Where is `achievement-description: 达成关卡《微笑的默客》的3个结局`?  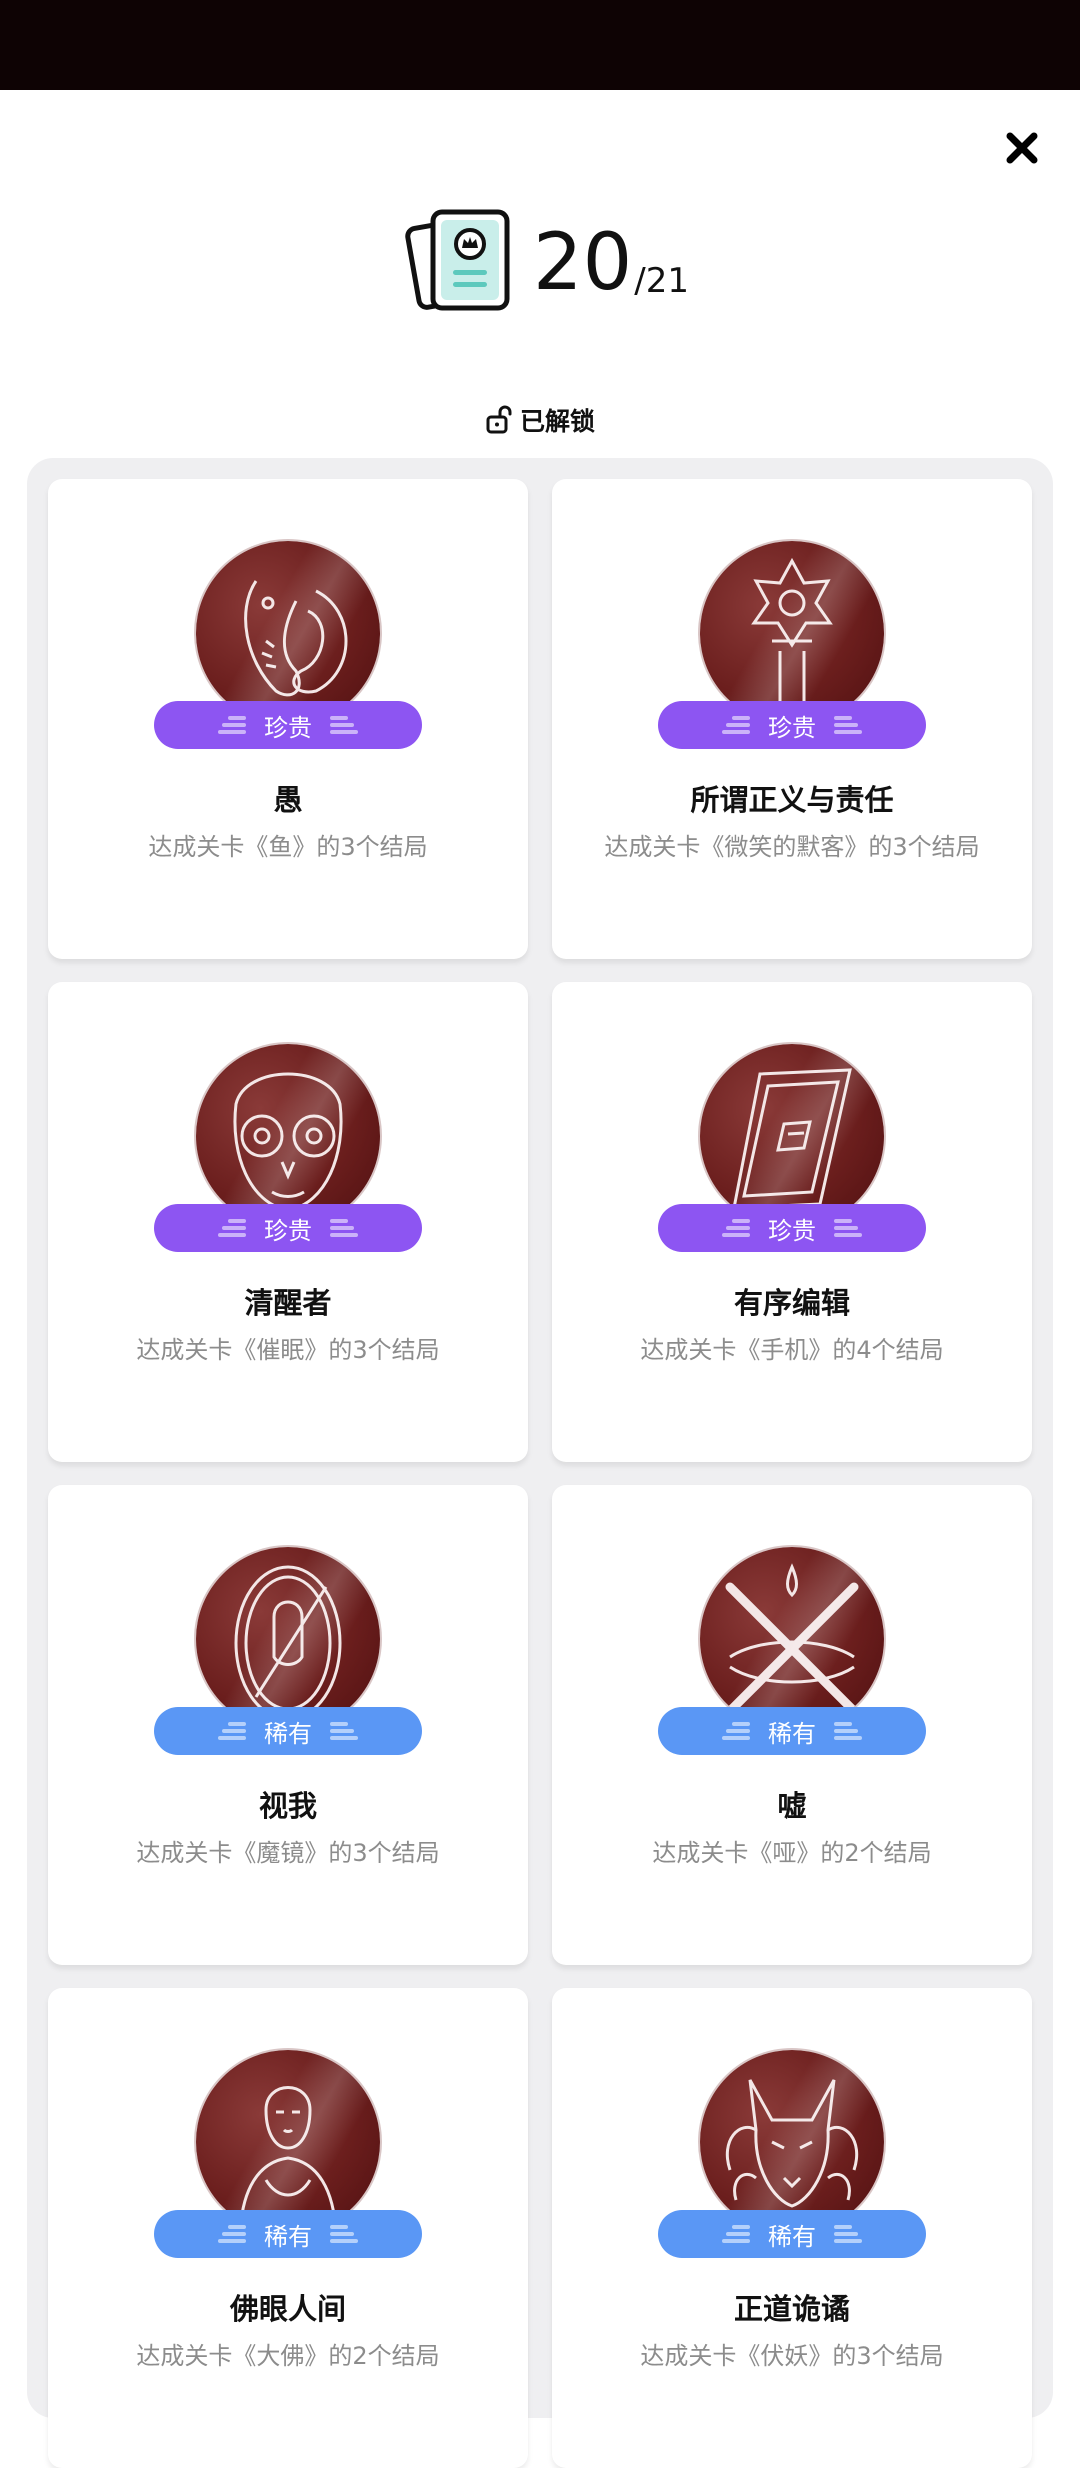
achievement-description: 达成关卡《微笑的默客》的3个结局 is located at coordinates (792, 847).